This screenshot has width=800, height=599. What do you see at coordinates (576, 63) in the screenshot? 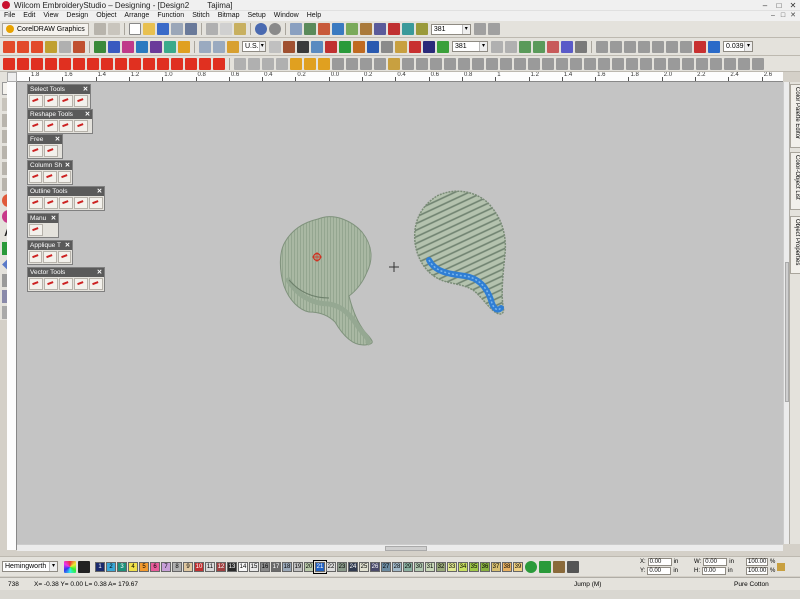
I see `kaleidoscope-icon` at bounding box center [576, 63].